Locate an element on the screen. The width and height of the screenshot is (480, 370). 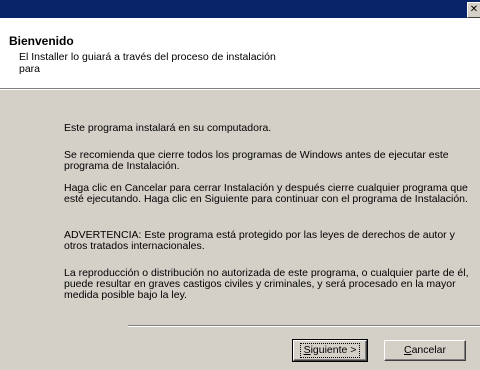
cancel-button: Cancelar is located at coordinates (425, 350).